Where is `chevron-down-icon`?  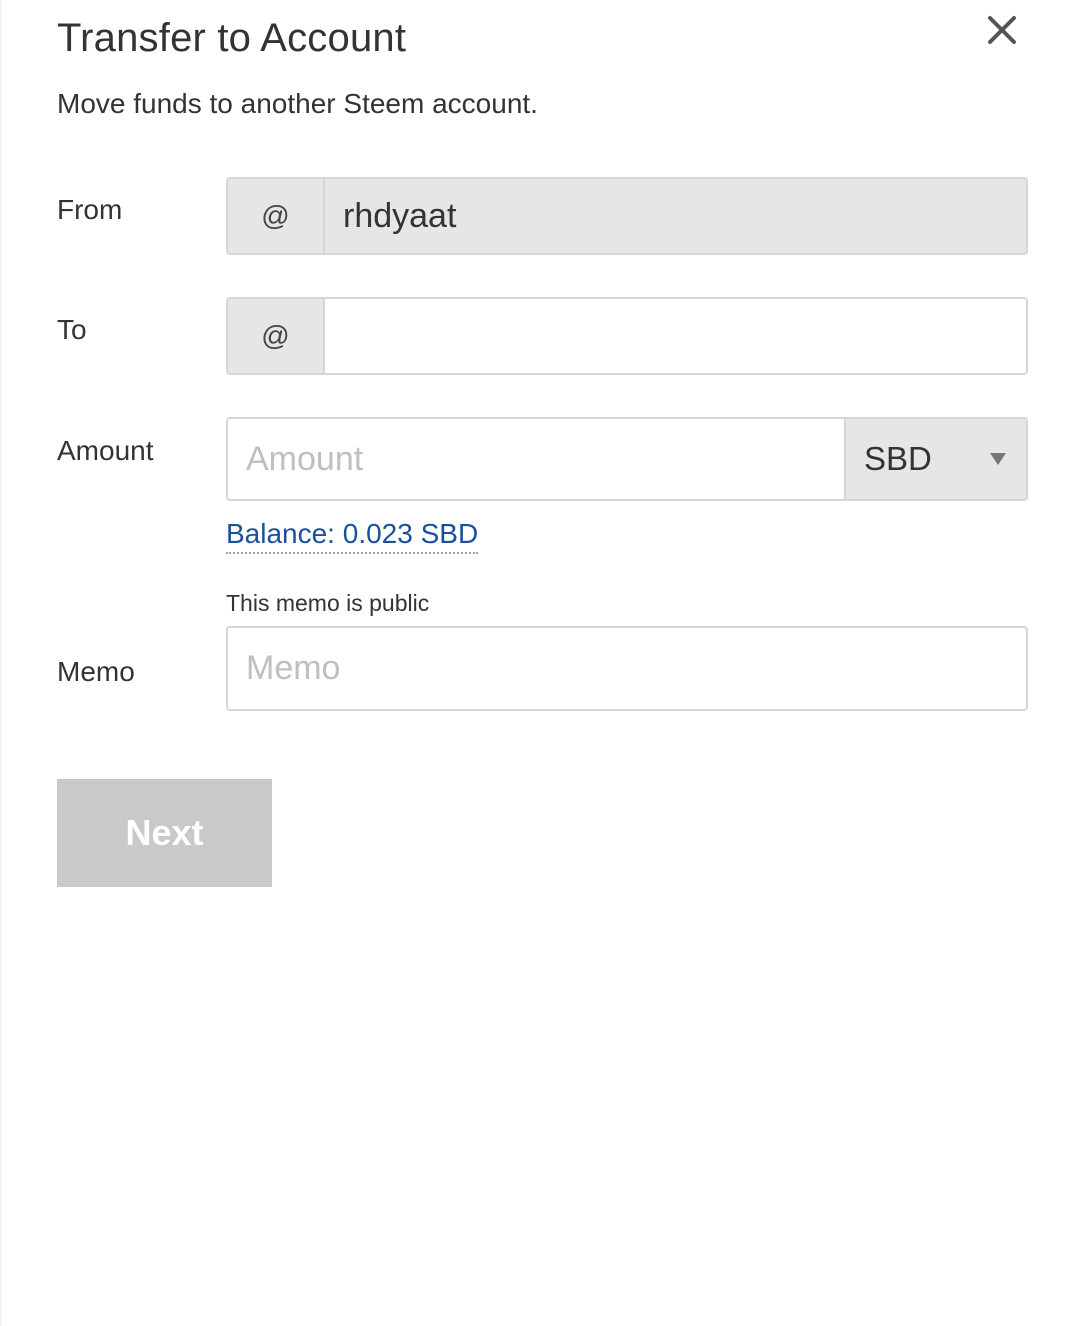 chevron-down-icon is located at coordinates (998, 459).